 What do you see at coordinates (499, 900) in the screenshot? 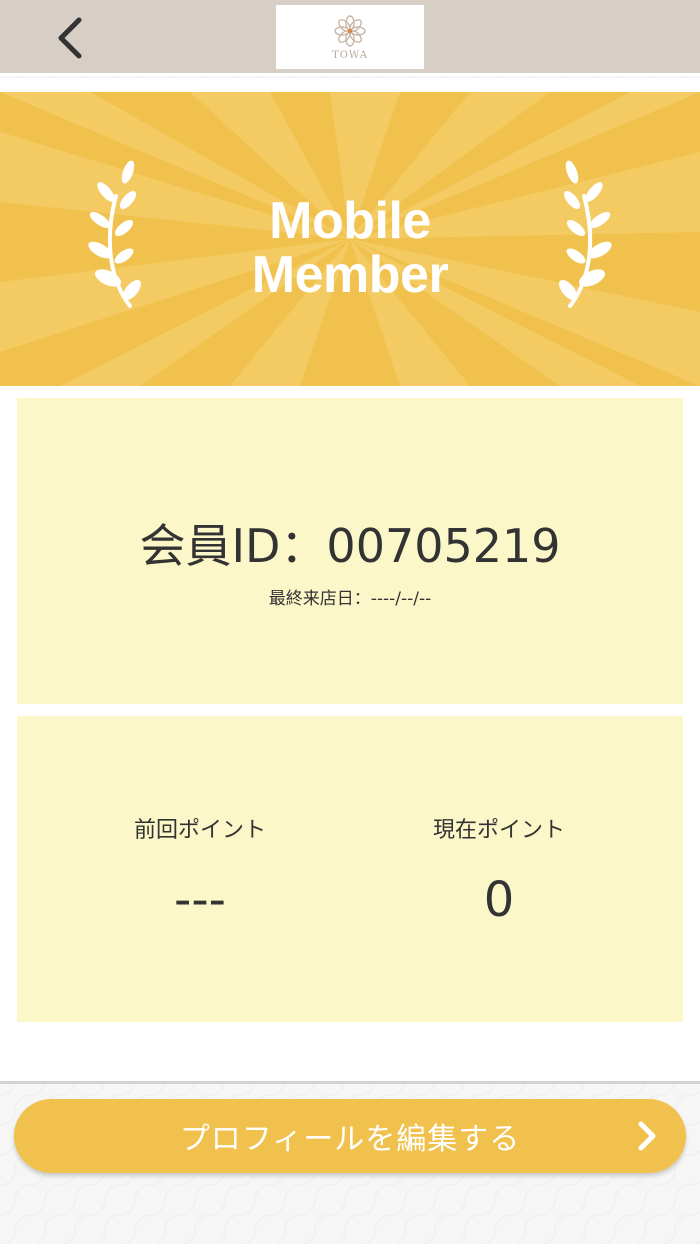
I see `current-points-value: 0` at bounding box center [499, 900].